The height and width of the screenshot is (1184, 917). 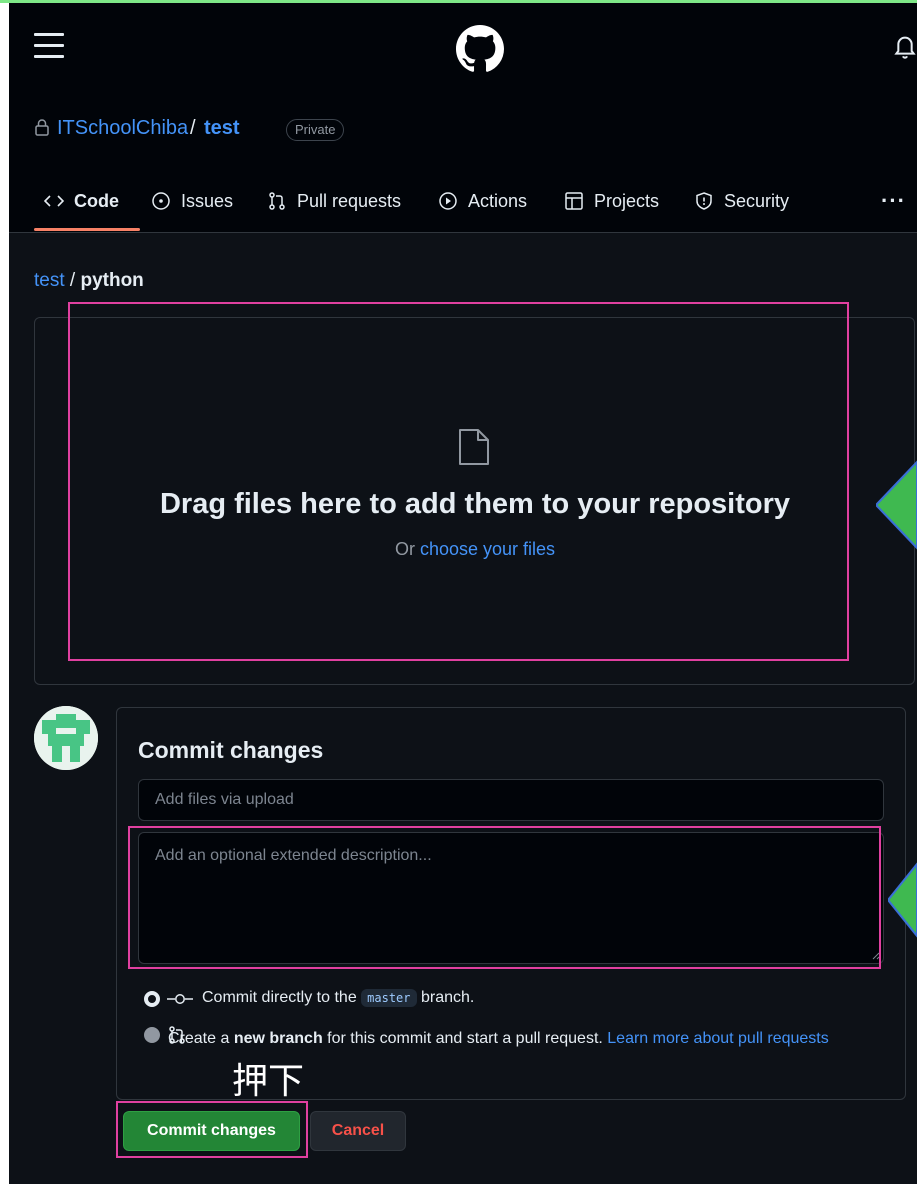 I want to click on tab-code: Code, so click(x=81, y=201).